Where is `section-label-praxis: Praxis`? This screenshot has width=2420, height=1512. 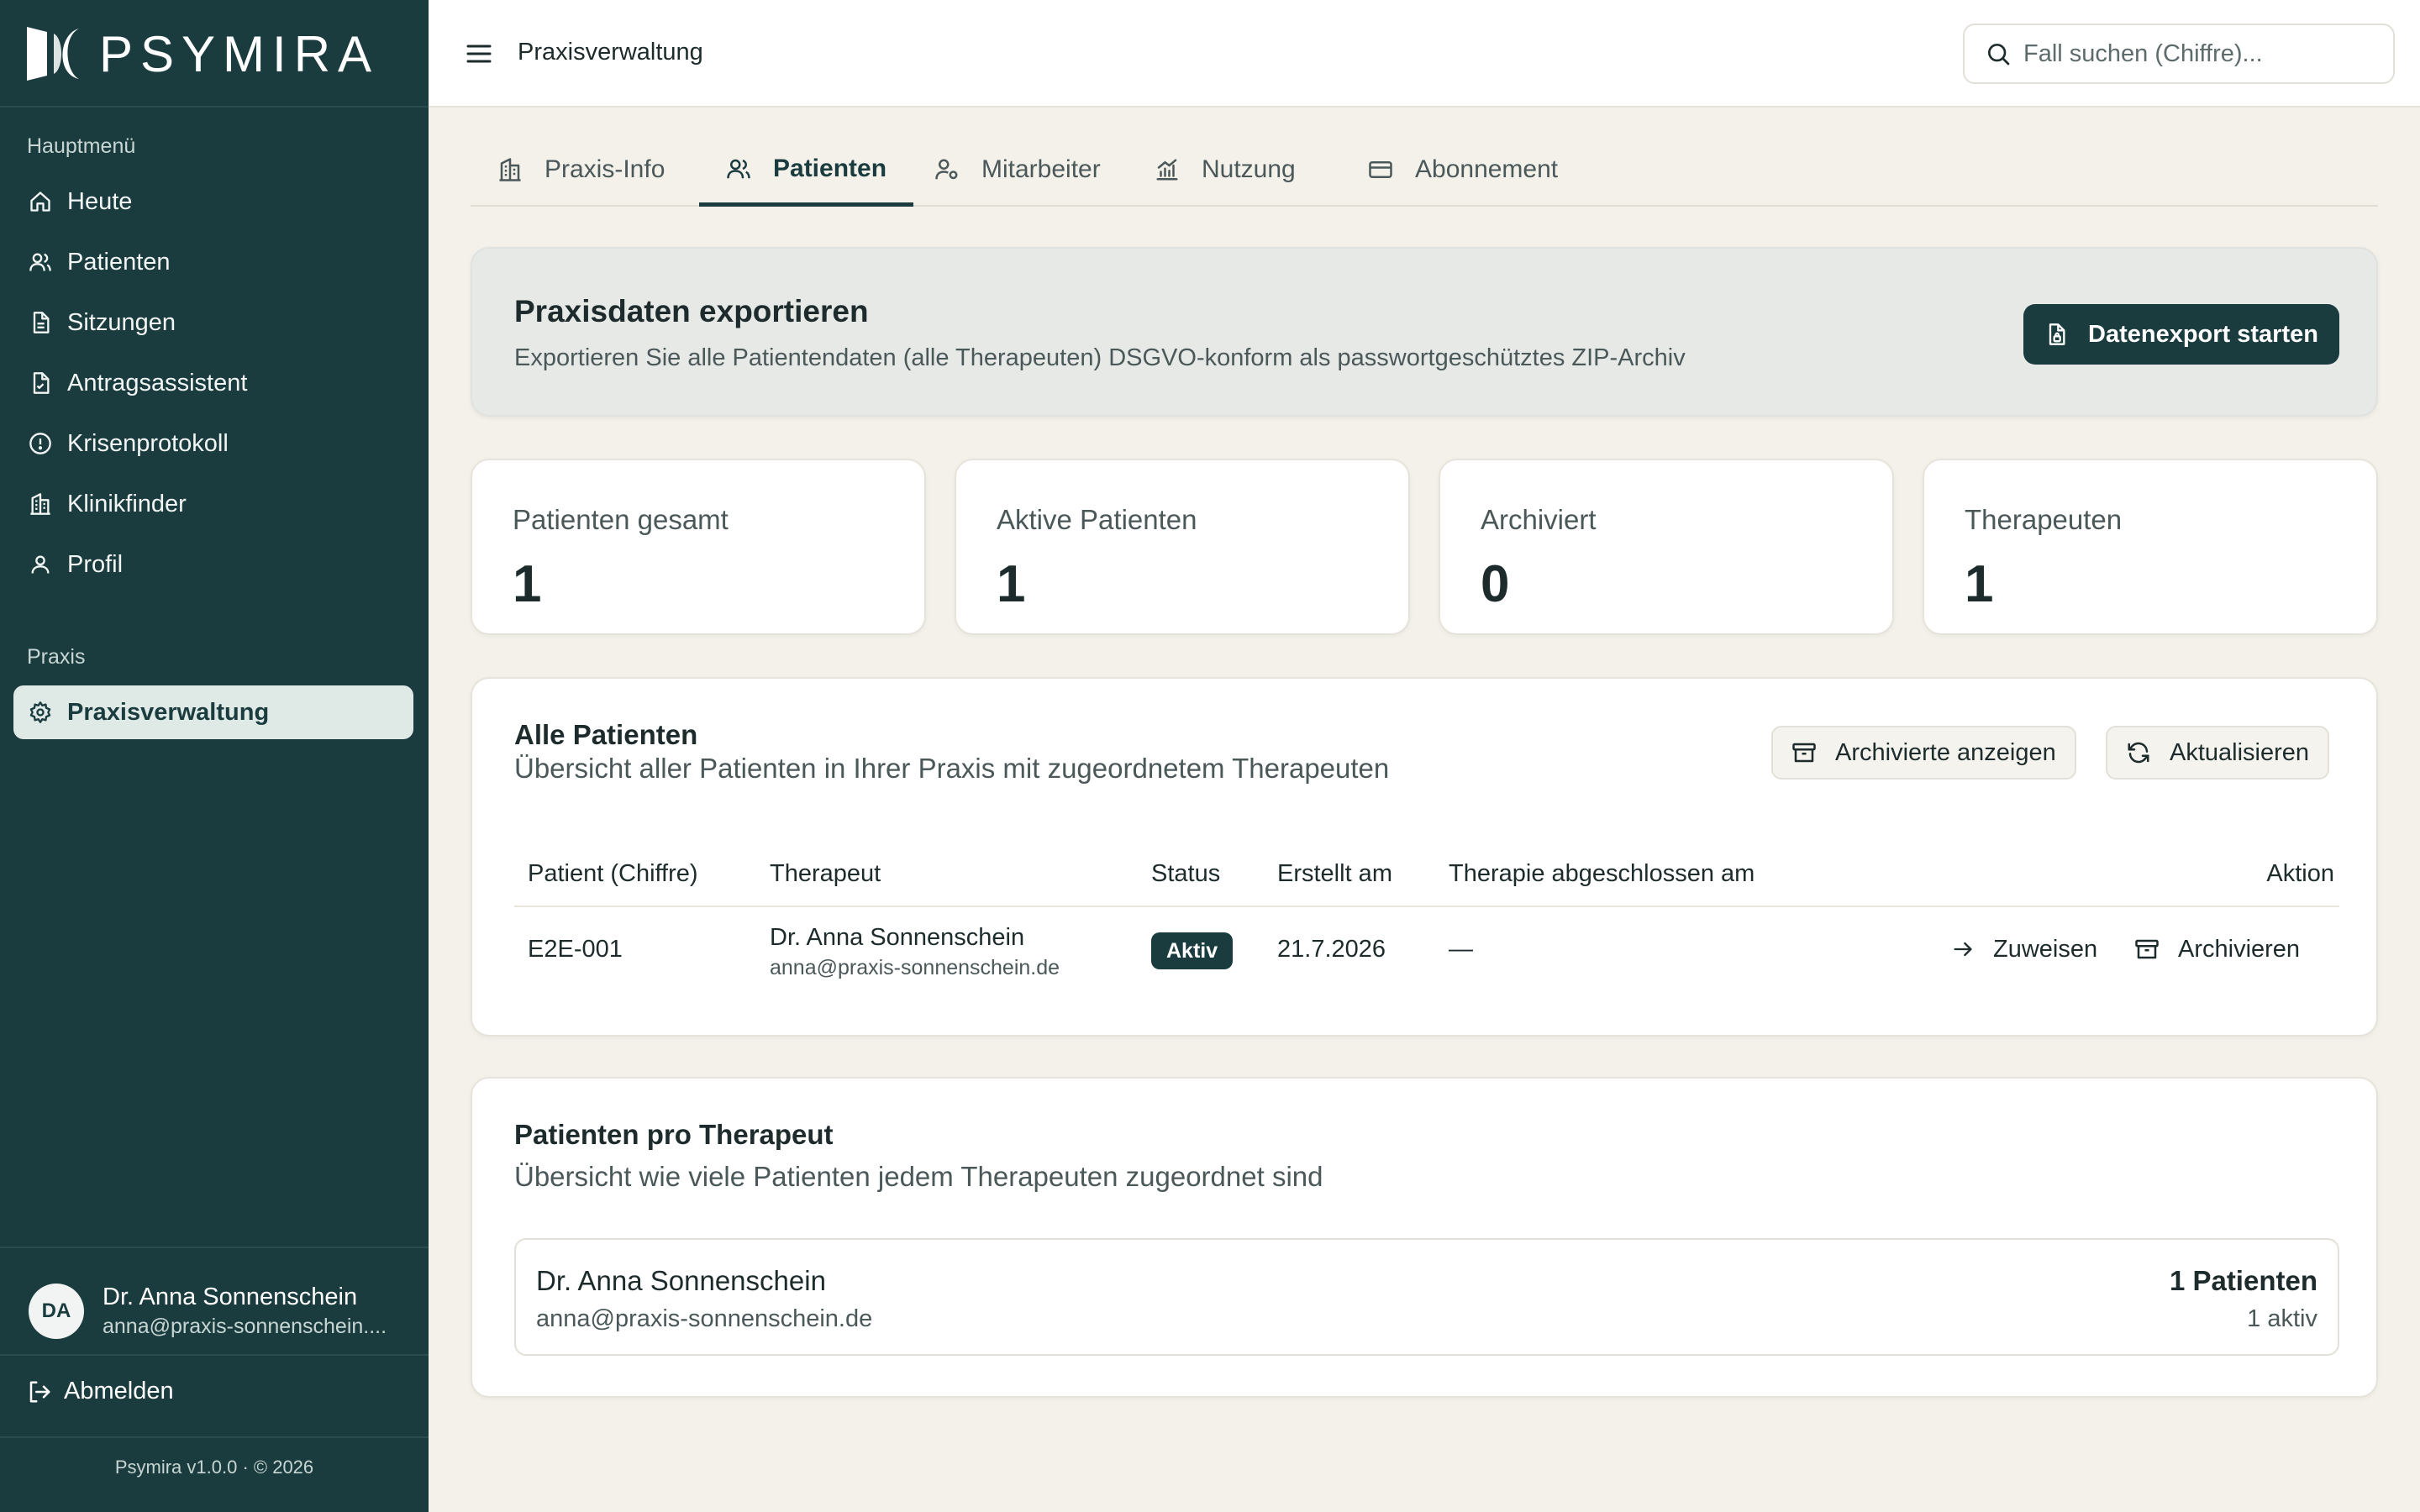
section-label-praxis: Praxis is located at coordinates (56, 657).